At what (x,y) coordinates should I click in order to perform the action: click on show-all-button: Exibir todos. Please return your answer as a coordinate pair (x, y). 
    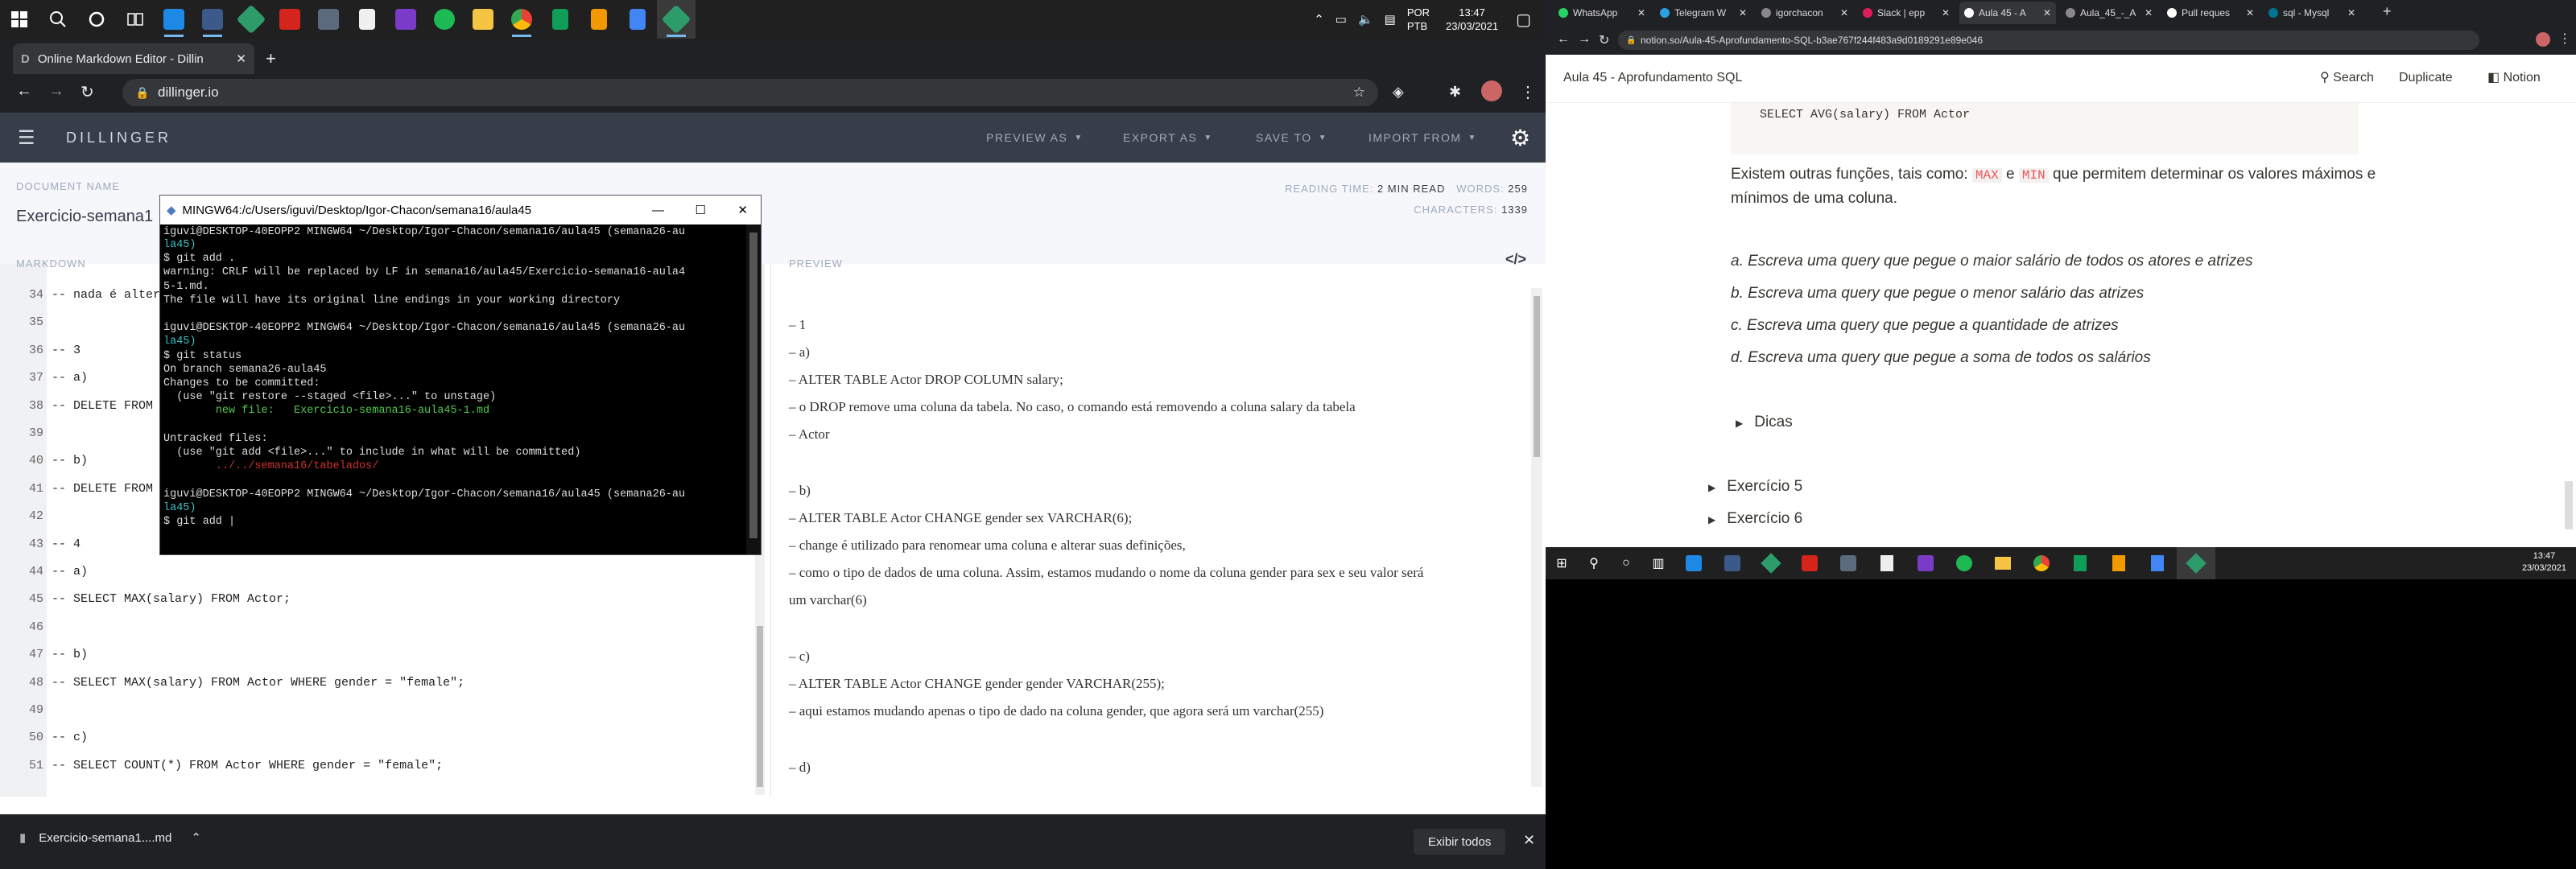
    Looking at the image, I should click on (1460, 842).